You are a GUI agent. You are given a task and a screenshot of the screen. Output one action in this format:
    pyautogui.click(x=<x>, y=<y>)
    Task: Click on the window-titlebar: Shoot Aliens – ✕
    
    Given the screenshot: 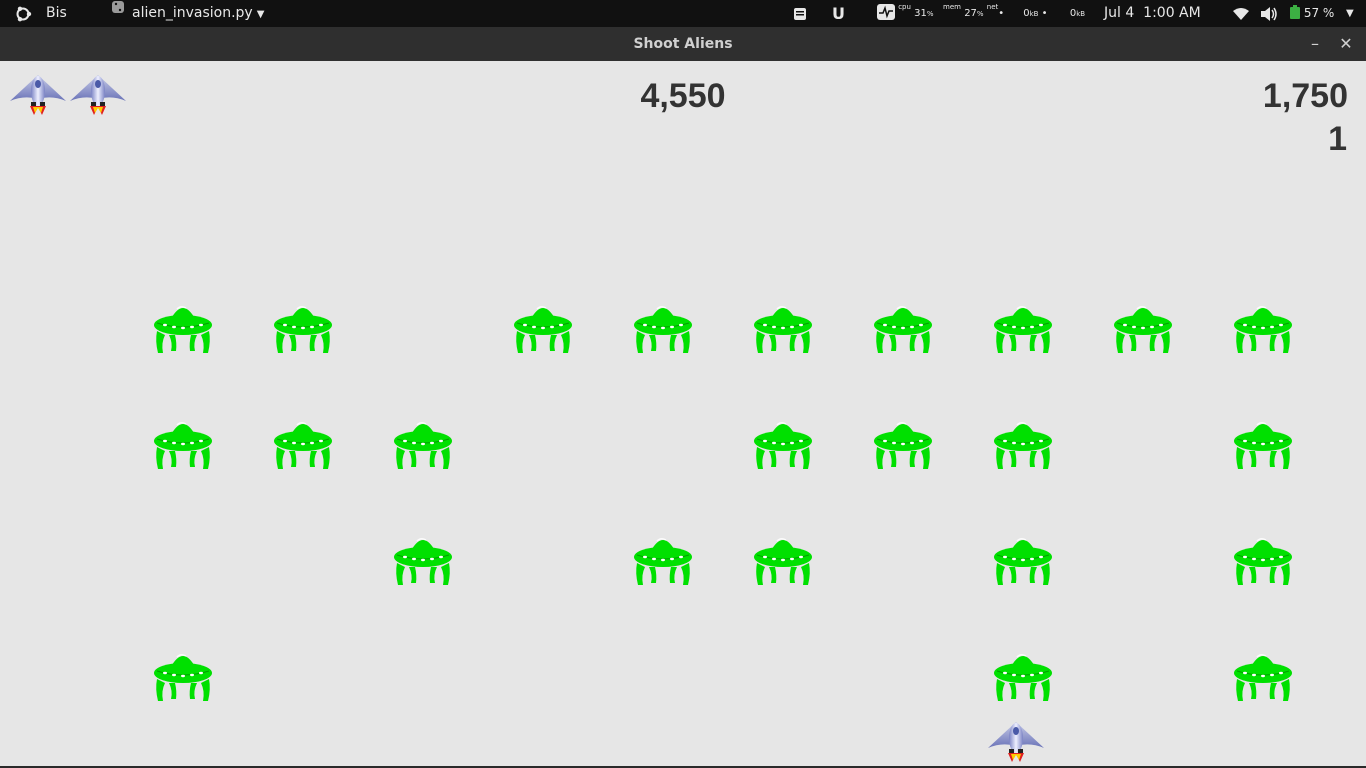 What is the action you would take?
    pyautogui.click(x=683, y=44)
    